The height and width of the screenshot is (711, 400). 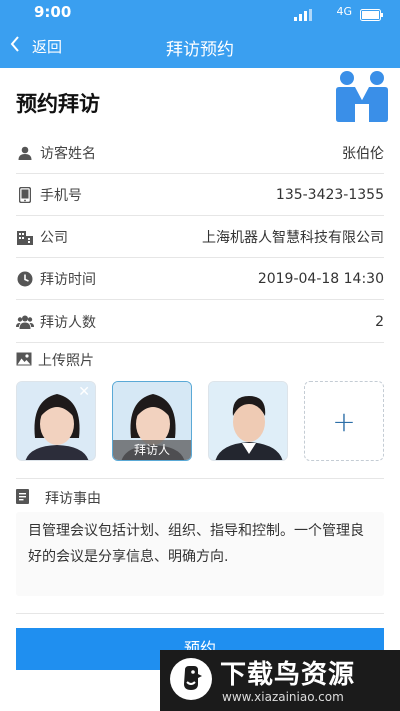 I want to click on group-icon, so click(x=25, y=322).